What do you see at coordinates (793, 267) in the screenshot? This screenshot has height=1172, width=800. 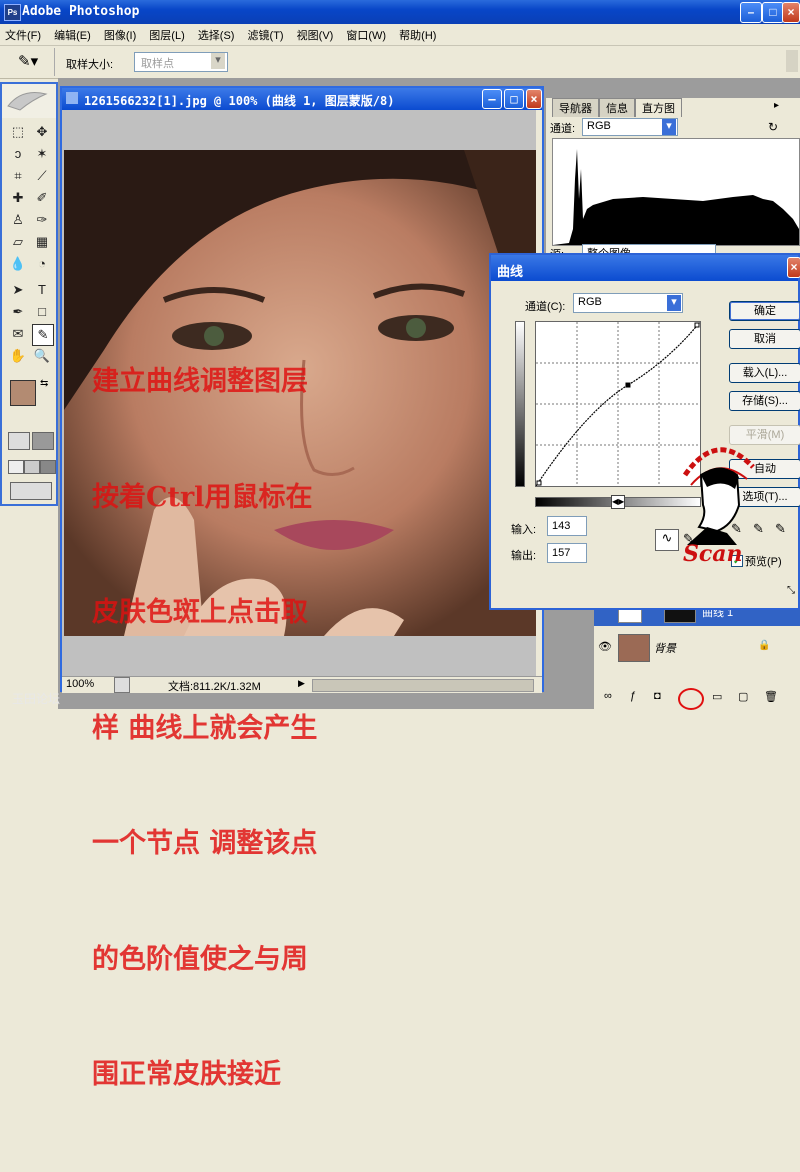 I see `curves-close-button: ×` at bounding box center [793, 267].